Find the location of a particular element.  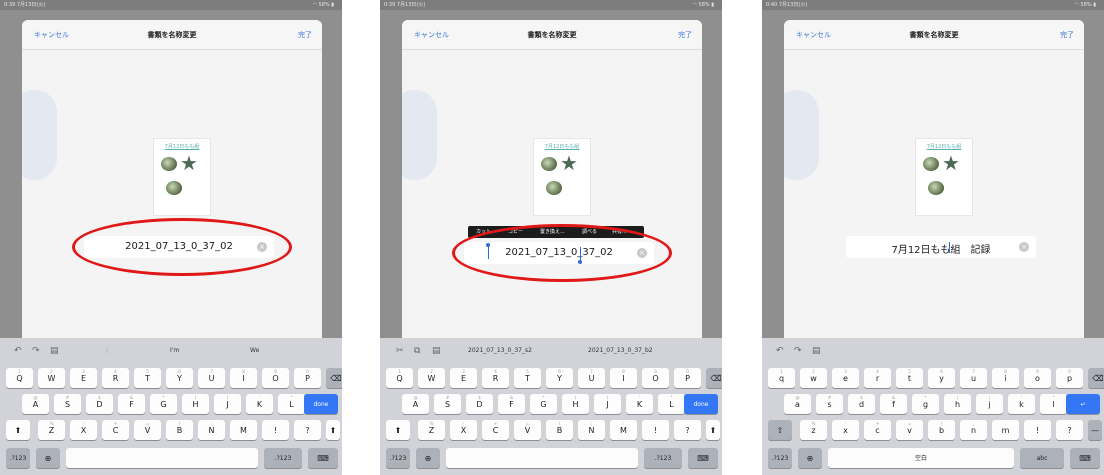

key-h: (H is located at coordinates (195, 404).